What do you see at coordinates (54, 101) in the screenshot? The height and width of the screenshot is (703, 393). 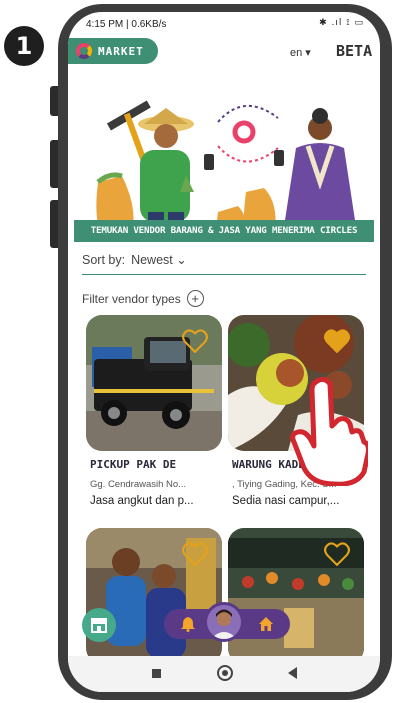 I see `side-button-top` at bounding box center [54, 101].